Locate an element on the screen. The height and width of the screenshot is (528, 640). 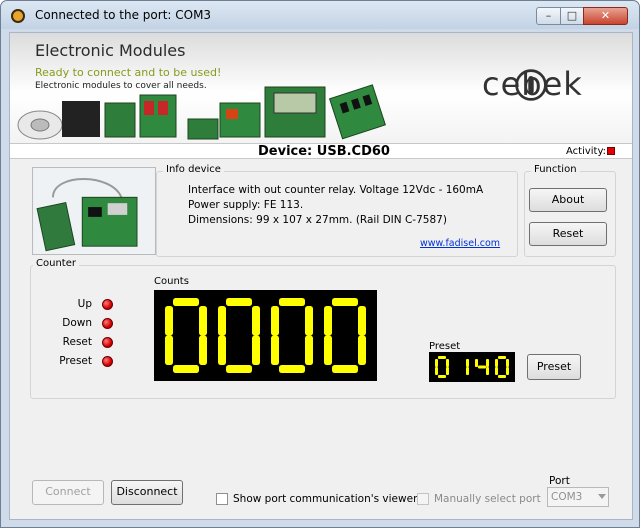
function-group: Function About Reset is located at coordinates (570, 210).